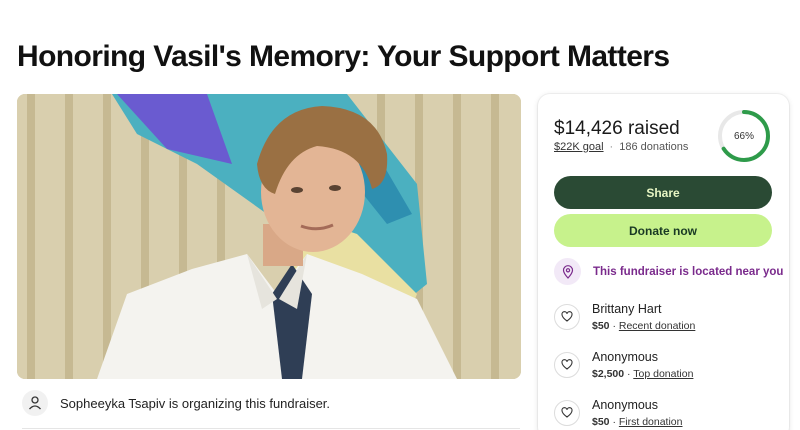 This screenshot has width=800, height=430. Describe the element at coordinates (271, 428) in the screenshot. I see `divider` at that location.